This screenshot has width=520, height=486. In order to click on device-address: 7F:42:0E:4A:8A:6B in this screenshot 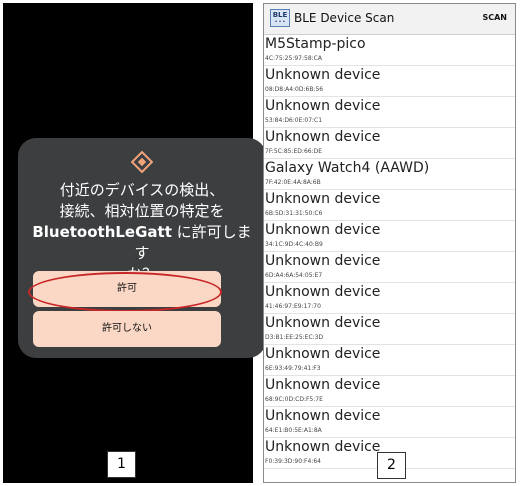, I will do `click(293, 182)`.